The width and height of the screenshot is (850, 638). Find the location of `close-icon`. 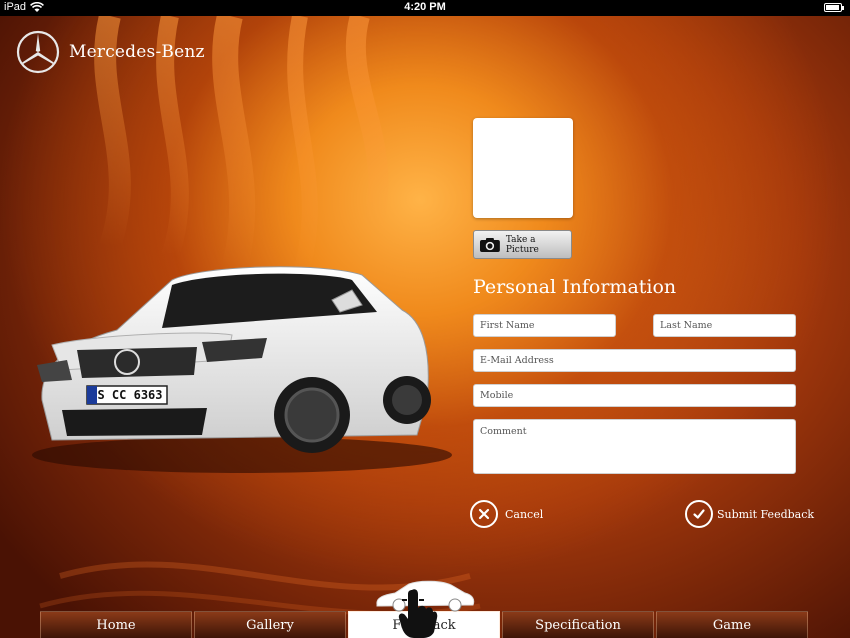

close-icon is located at coordinates (484, 514).